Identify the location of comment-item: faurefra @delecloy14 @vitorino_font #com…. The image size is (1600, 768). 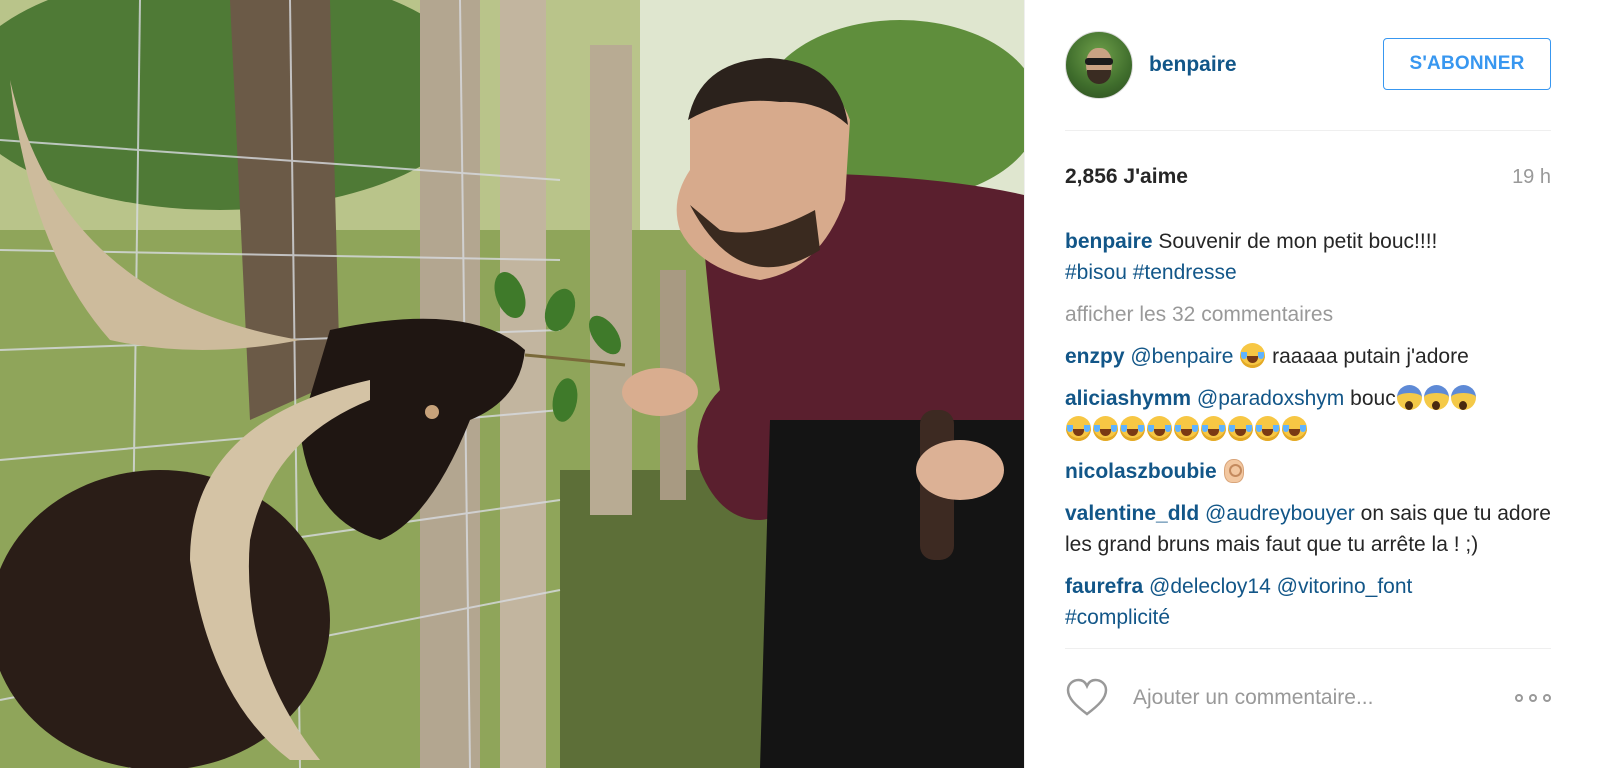
(1308, 602).